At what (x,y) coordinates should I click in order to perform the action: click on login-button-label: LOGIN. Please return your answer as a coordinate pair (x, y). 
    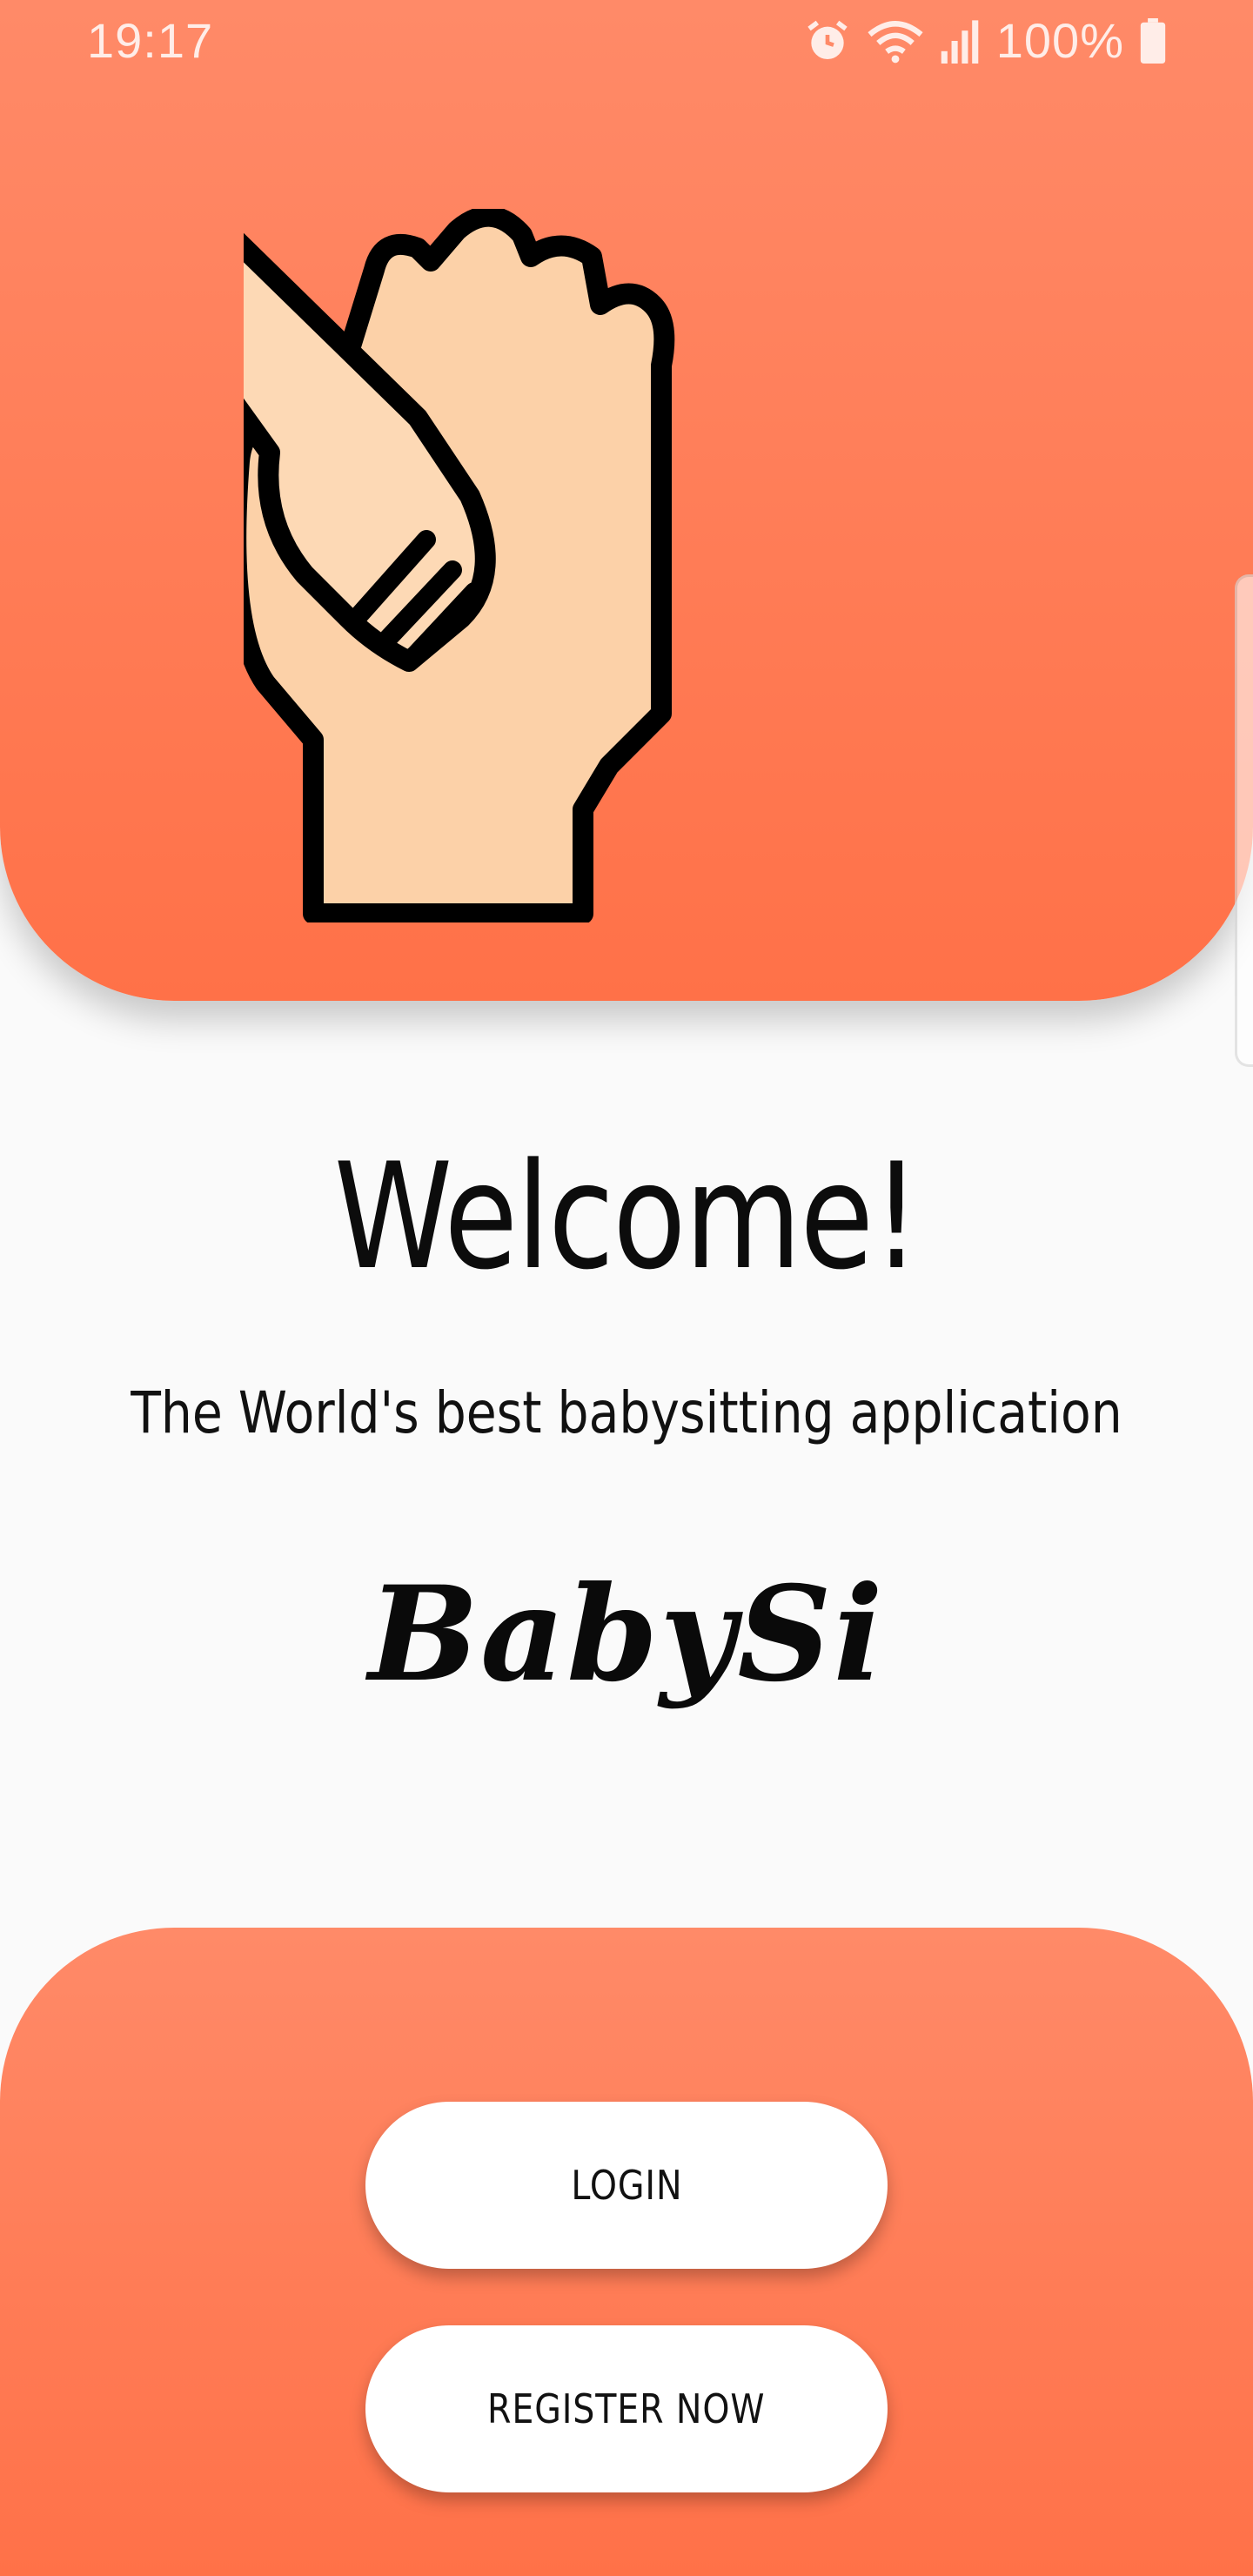
    Looking at the image, I should click on (626, 2185).